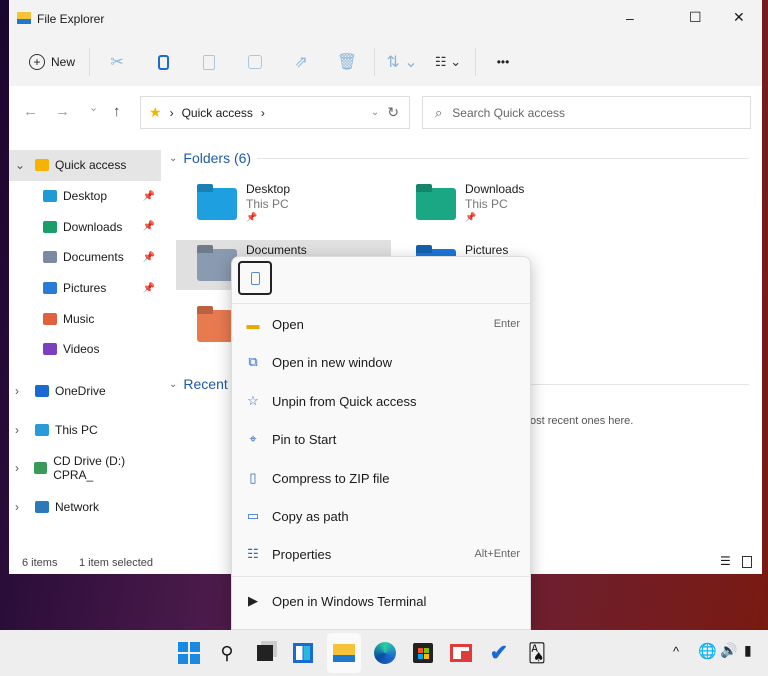  I want to click on sidebar-item: ⌄ Quick access, so click(85, 165).